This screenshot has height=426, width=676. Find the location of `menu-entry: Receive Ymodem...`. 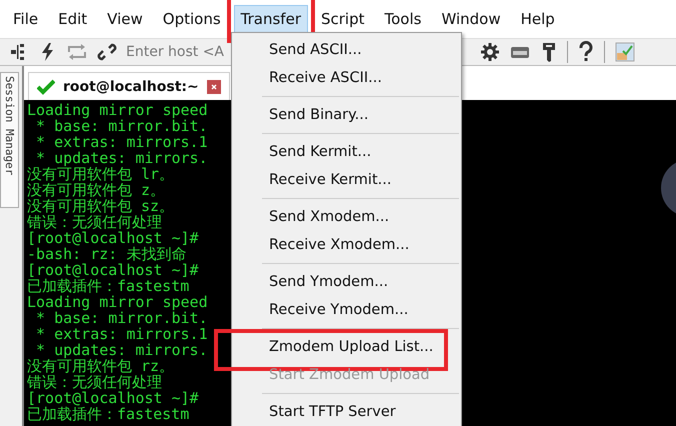

menu-entry: Receive Ymodem... is located at coordinates (320, 310).